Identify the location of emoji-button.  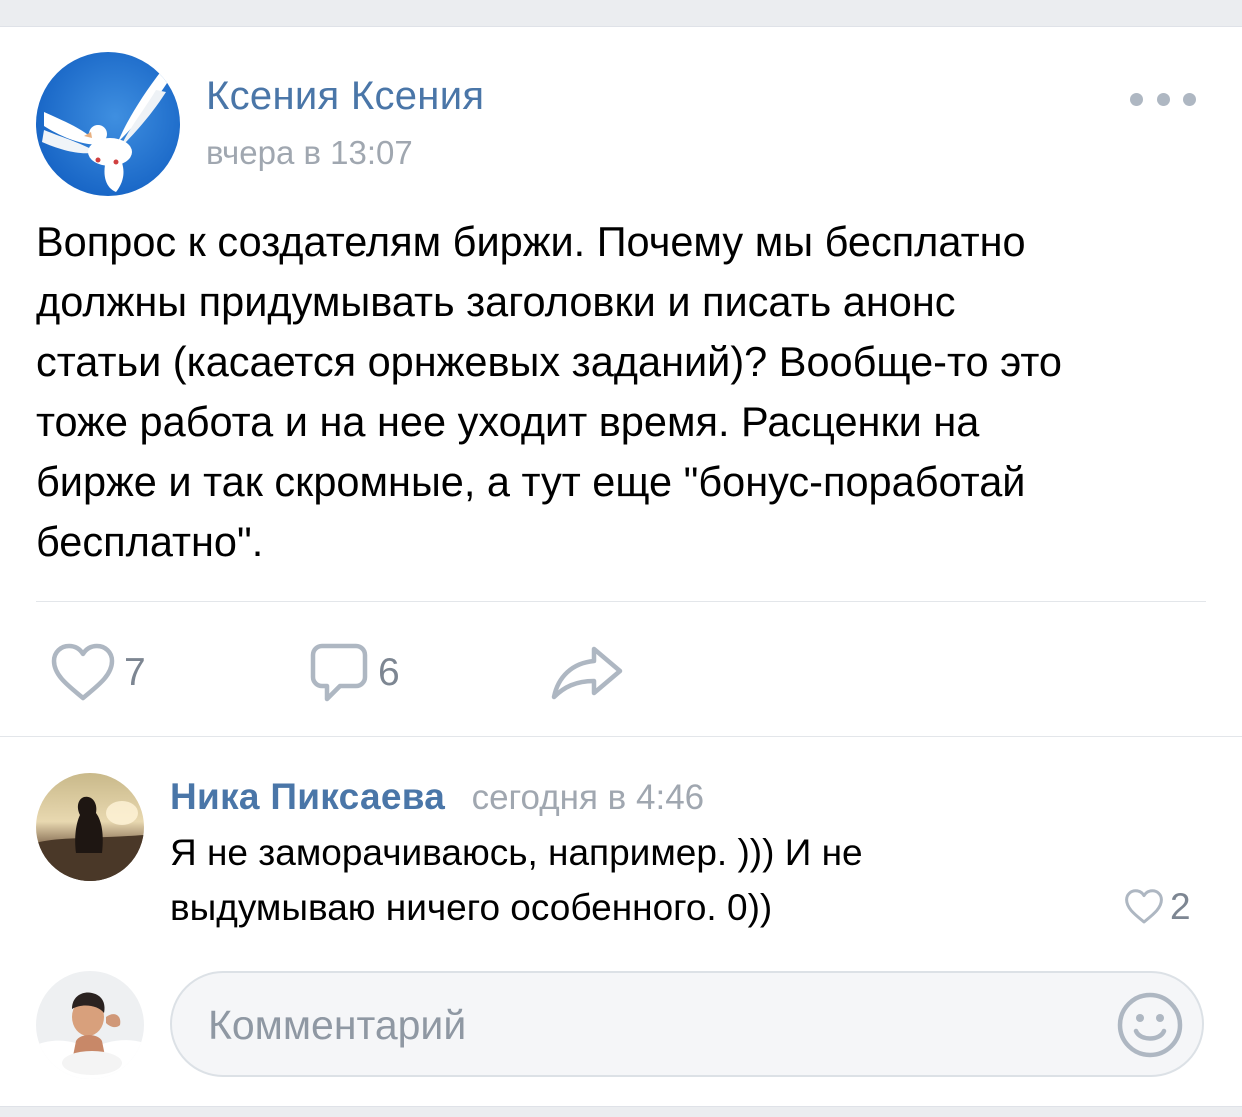
(1150, 1025).